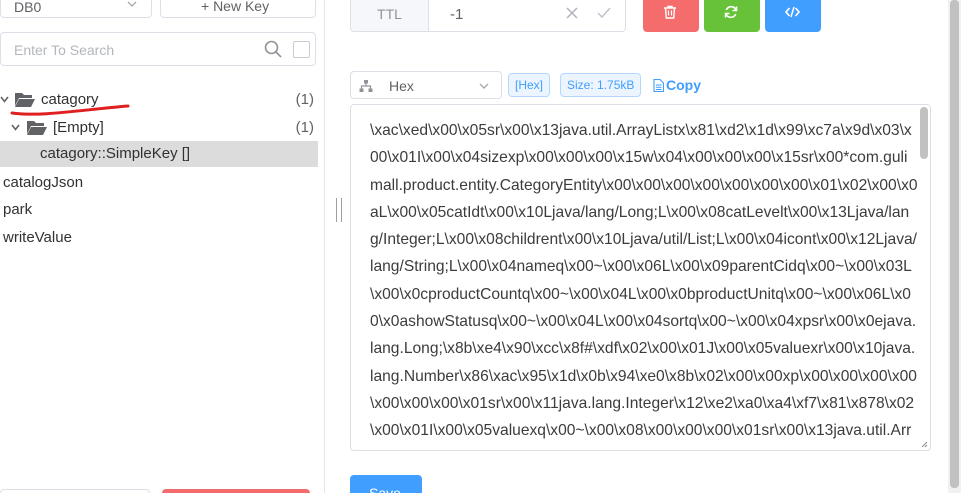 The image size is (961, 493). I want to click on format-select: Hex, so click(426, 85).